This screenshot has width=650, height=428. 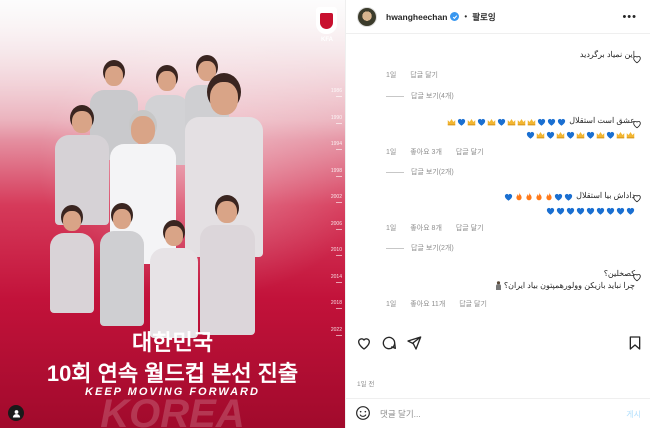 I want to click on person-emoji-icon, so click(x=498, y=286).